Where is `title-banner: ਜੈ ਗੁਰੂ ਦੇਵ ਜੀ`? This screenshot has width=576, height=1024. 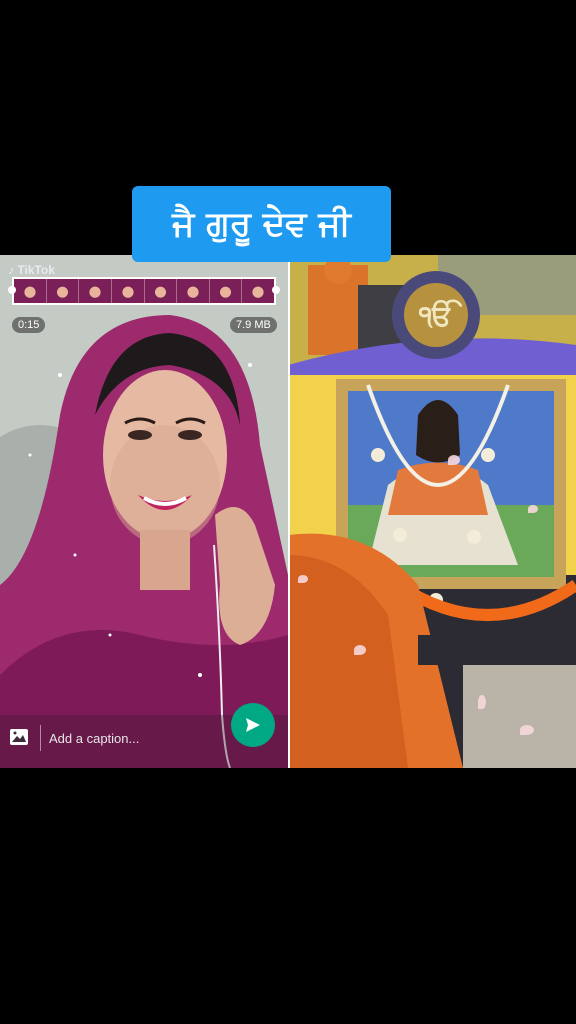
title-banner: ਜੈ ਗੁਰੂ ਦੇਵ ਜੀ is located at coordinates (261, 224).